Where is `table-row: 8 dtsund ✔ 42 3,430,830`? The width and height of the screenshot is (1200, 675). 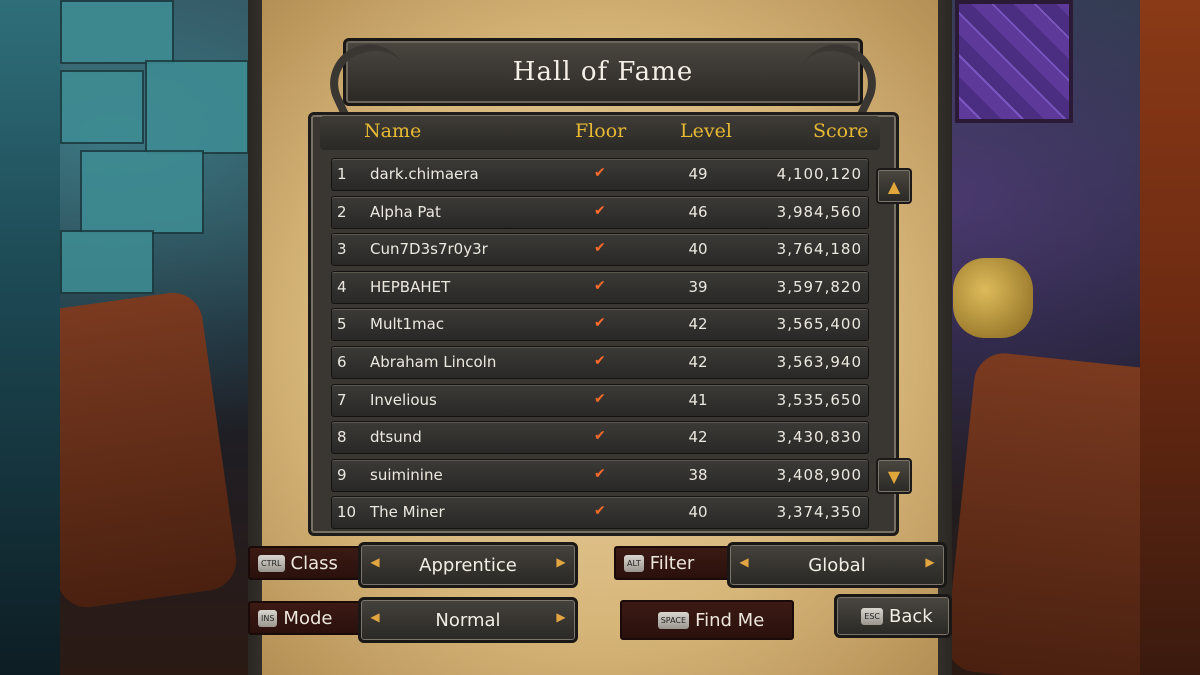 table-row: 8 dtsund ✔ 42 3,430,830 is located at coordinates (600, 438).